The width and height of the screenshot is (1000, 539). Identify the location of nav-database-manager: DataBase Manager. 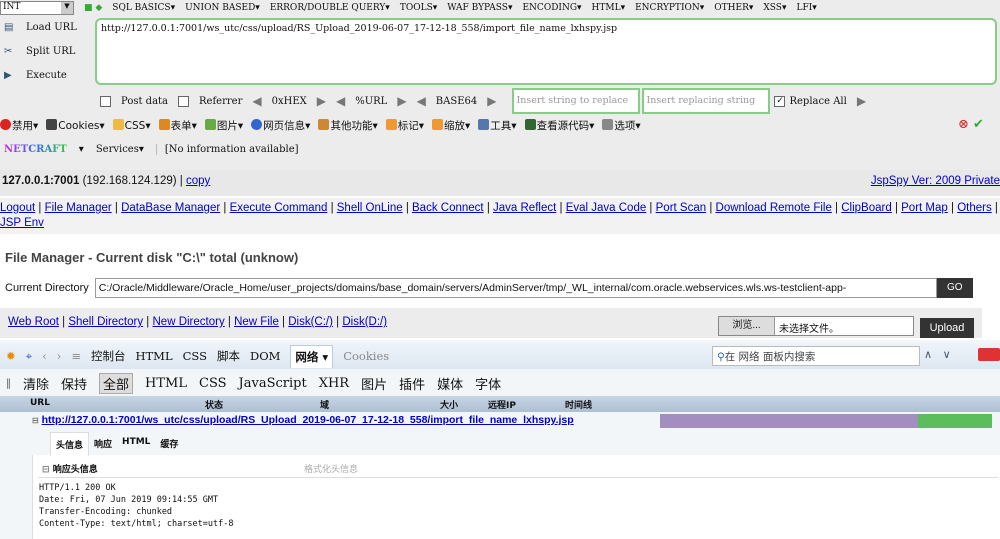
(170, 208).